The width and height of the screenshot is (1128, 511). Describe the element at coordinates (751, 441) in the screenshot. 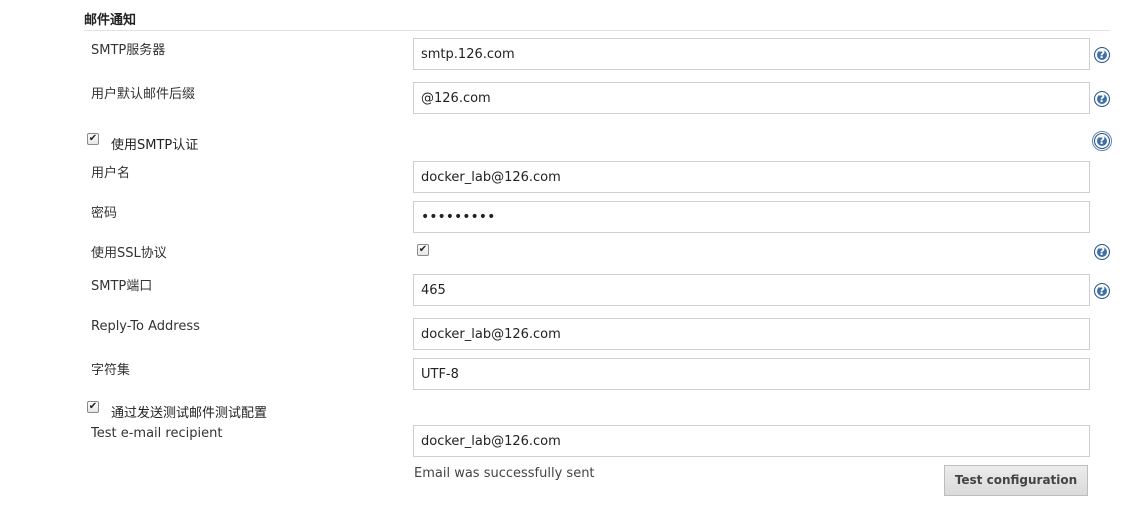

I see `test-recipient-input` at that location.